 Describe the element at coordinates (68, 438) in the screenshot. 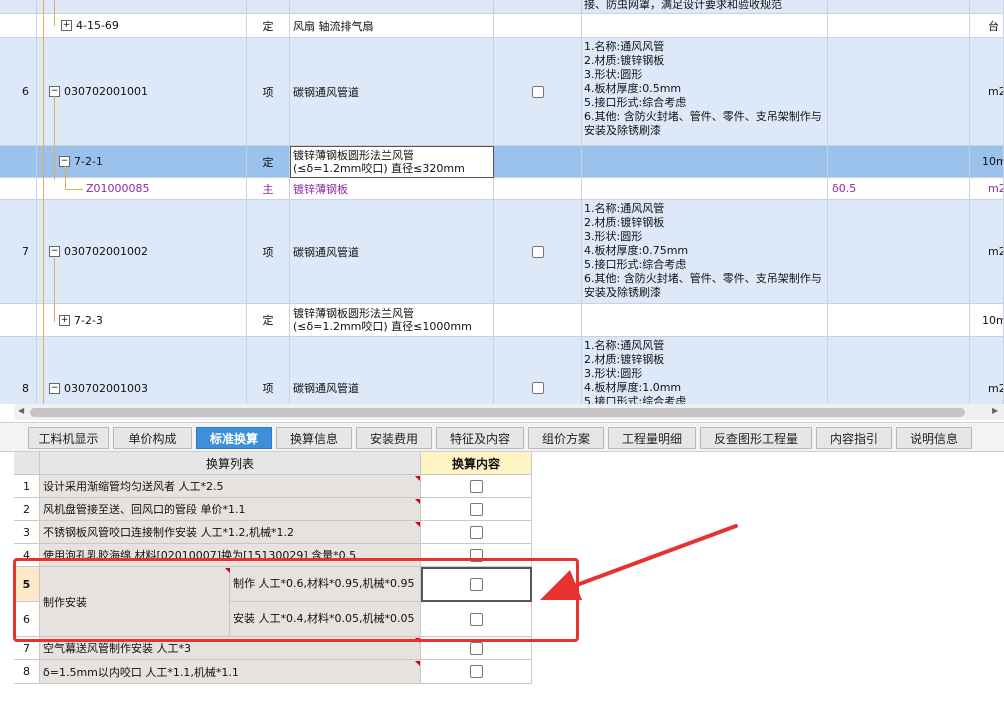

I see `tab-labor-material: 工料机显示` at that location.